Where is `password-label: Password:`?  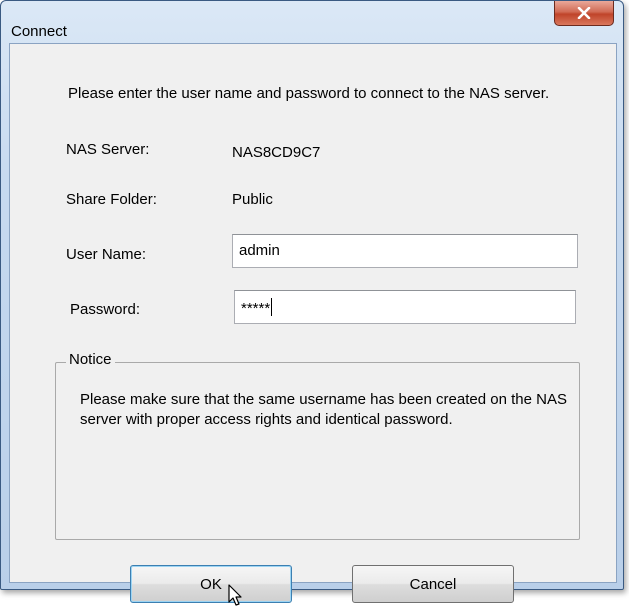
password-label: Password: is located at coordinates (105, 309).